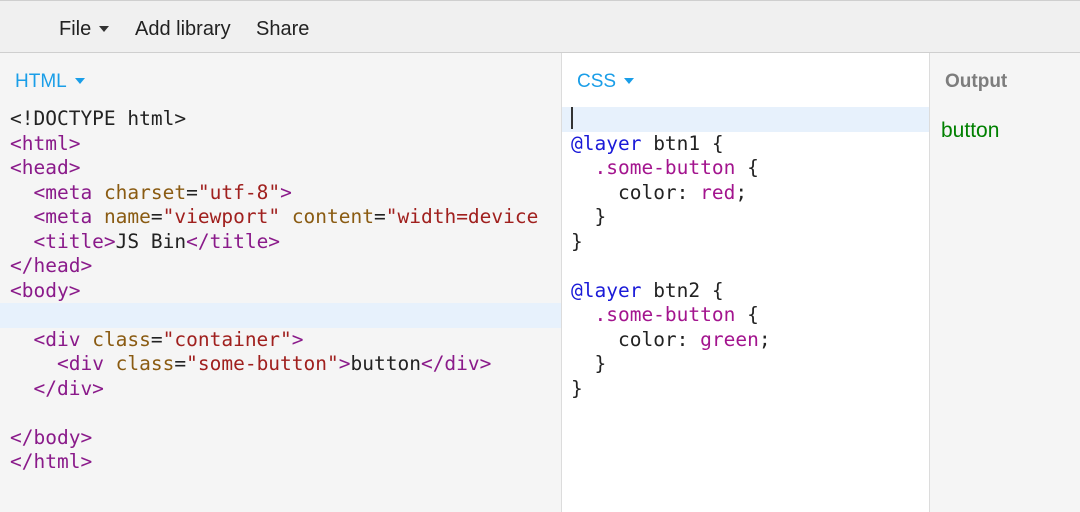 The width and height of the screenshot is (1080, 512). Describe the element at coordinates (682, 290) in the screenshot. I see `code-token: btn2 {` at that location.